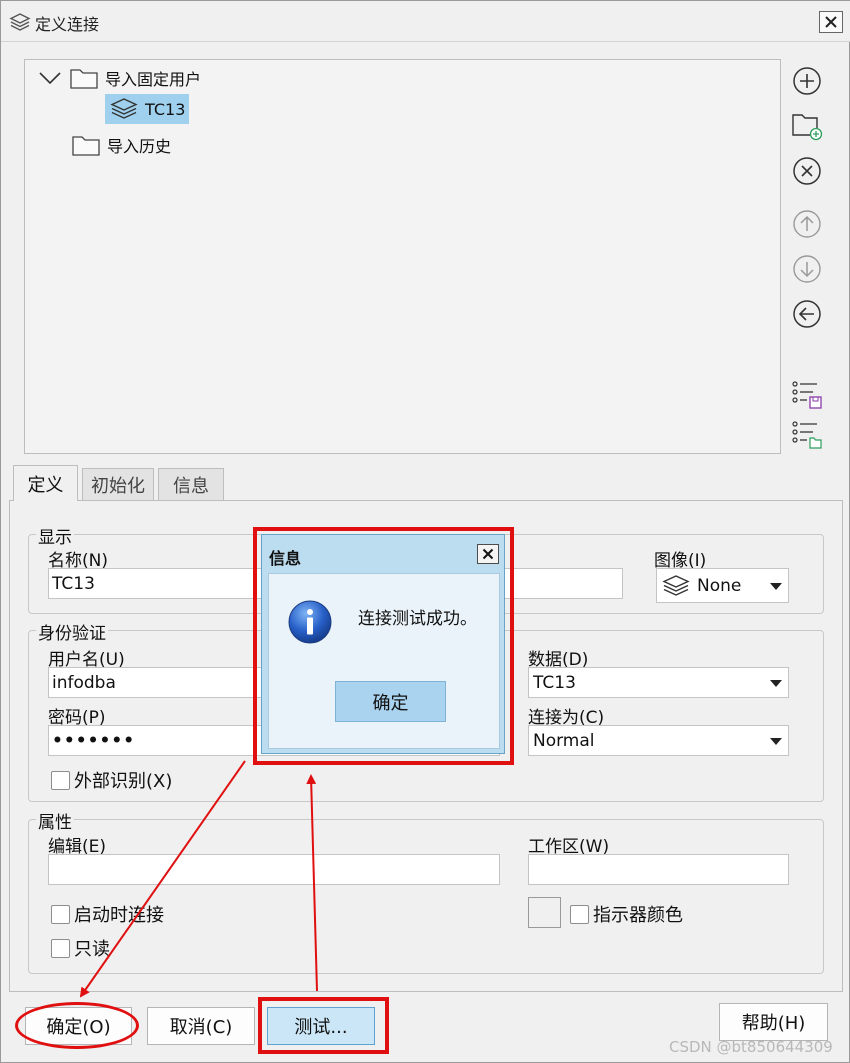 This screenshot has height=1063, width=850. I want to click on watermark: CSDN @bt850644309, so click(751, 1047).